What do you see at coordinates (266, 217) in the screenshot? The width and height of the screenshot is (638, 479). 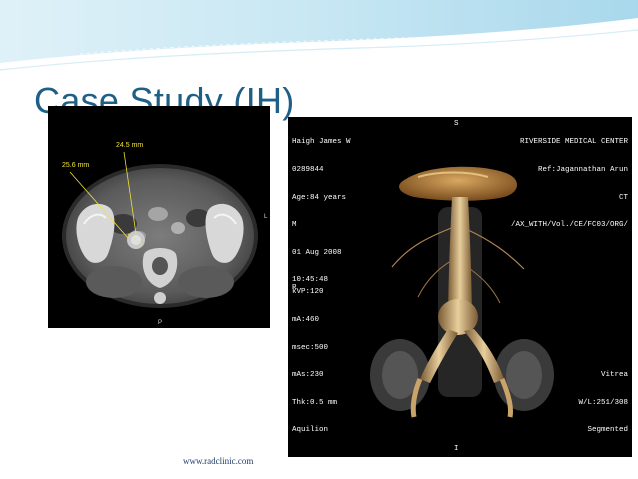 I see `ct-orientation-left: L` at bounding box center [266, 217].